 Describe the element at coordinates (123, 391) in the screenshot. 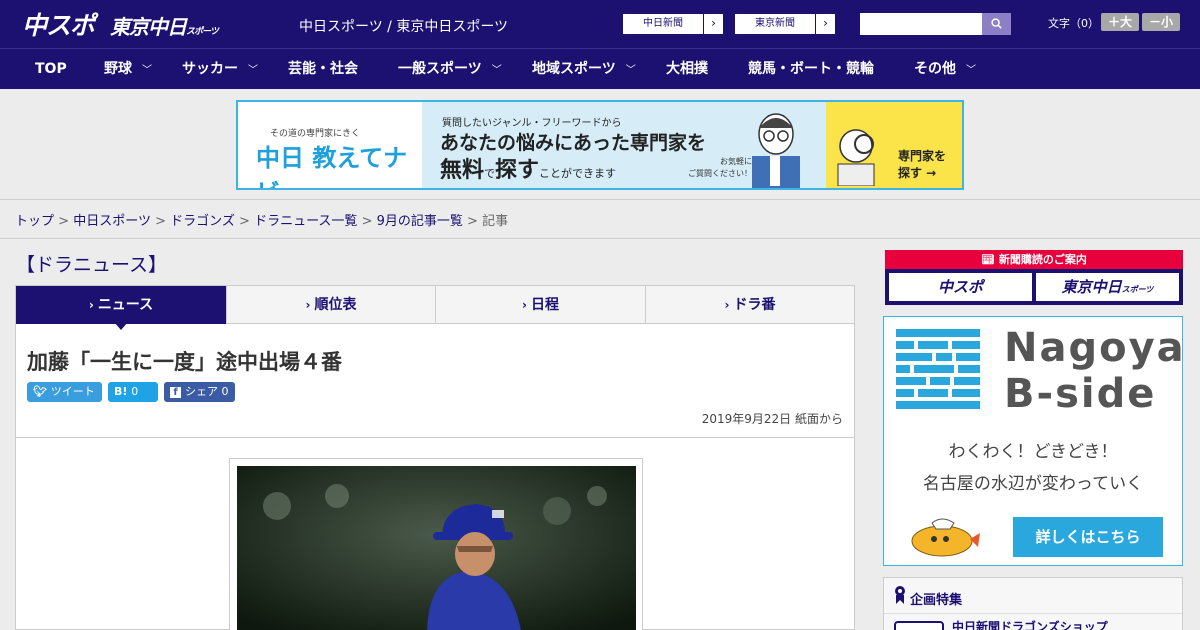

I see `hatena-icon: B!` at that location.